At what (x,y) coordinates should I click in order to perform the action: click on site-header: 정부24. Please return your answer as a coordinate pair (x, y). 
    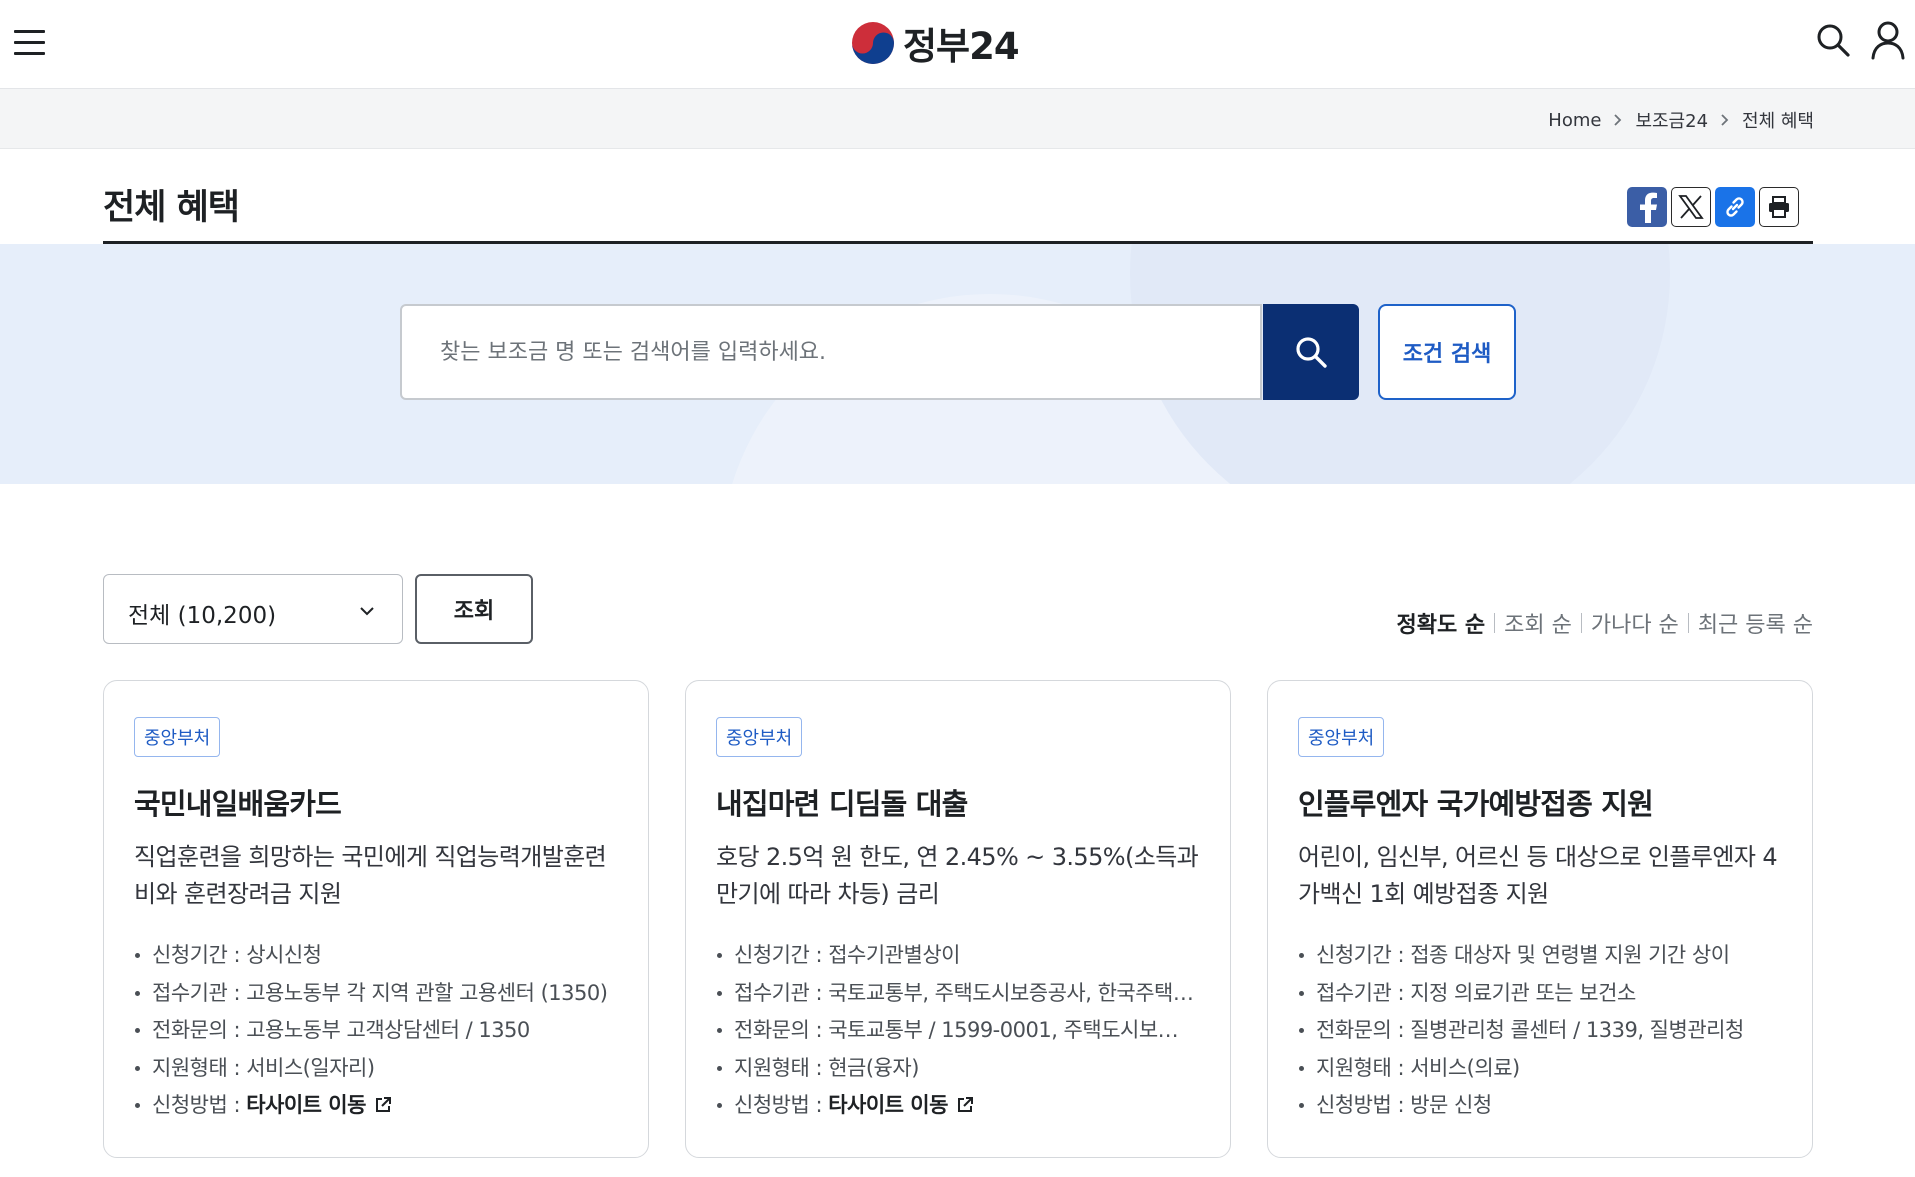
    Looking at the image, I should click on (957, 44).